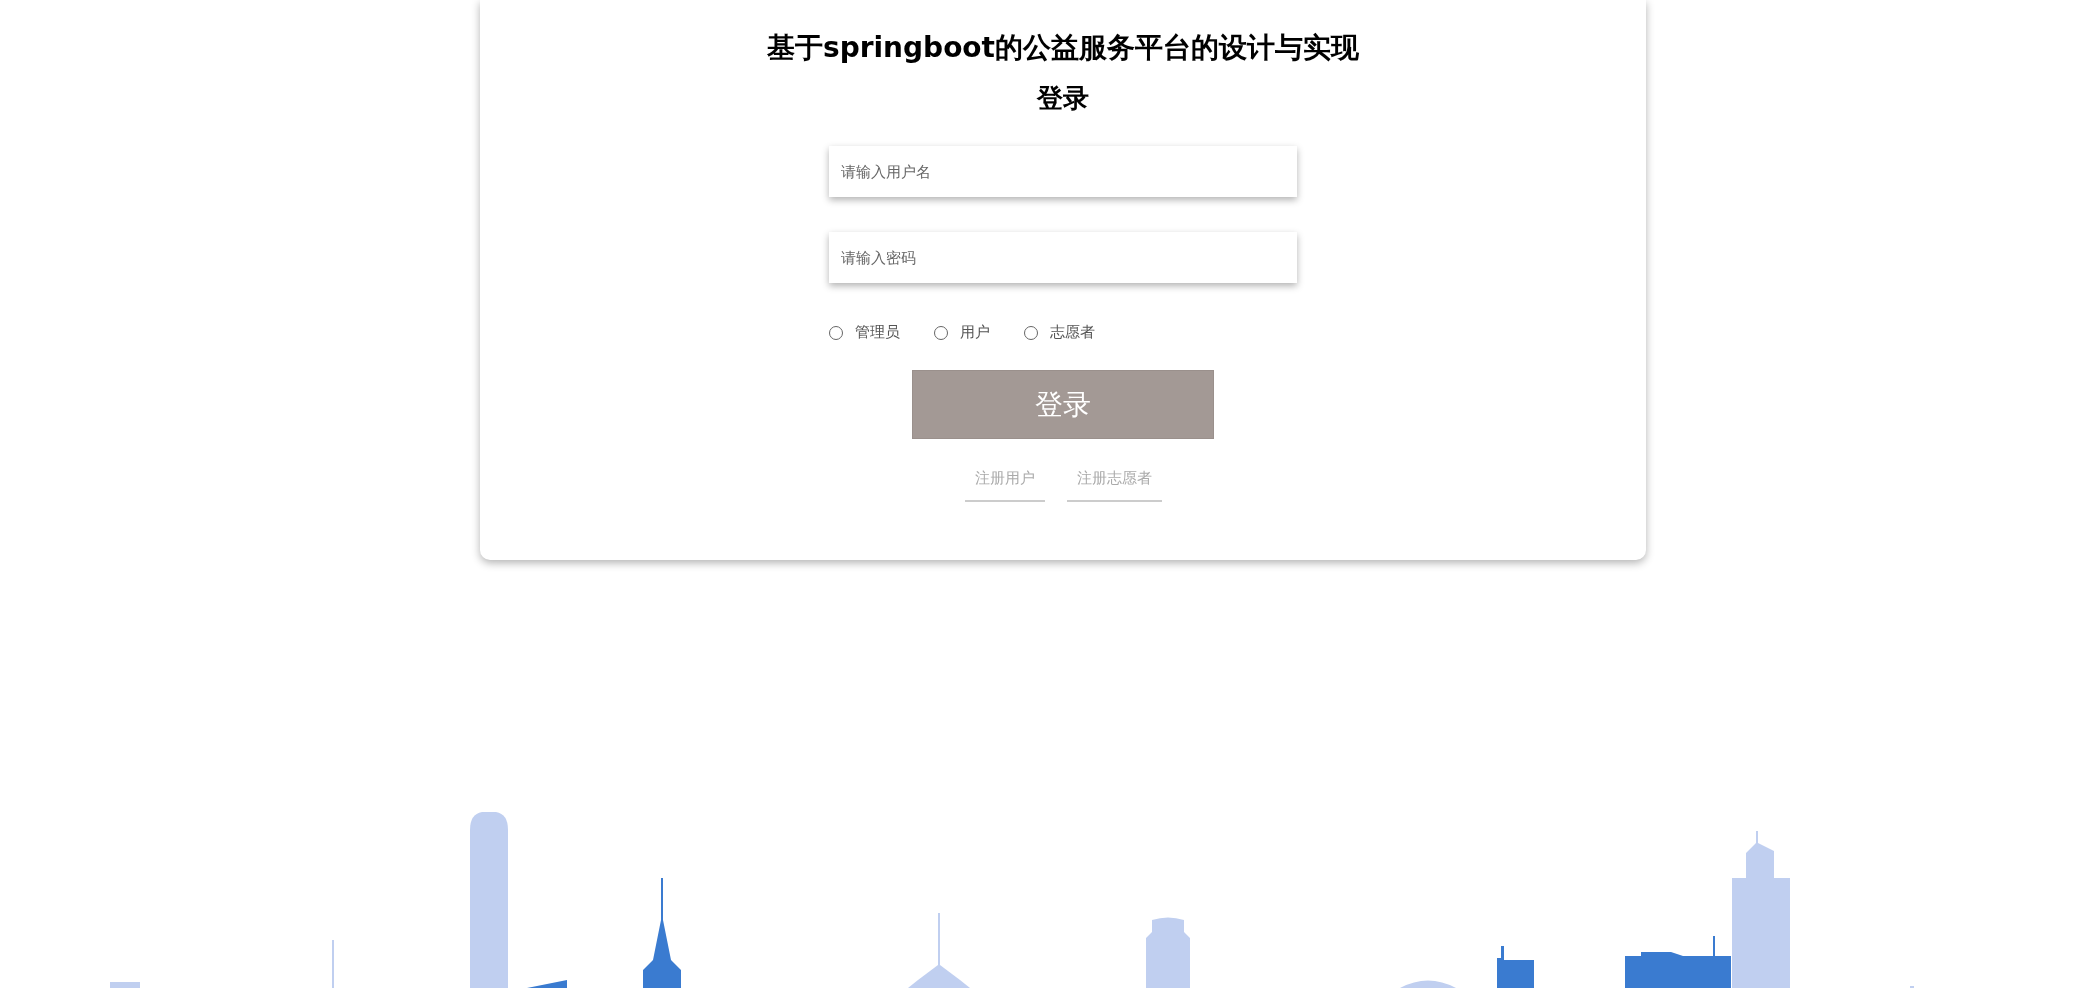 This screenshot has height=988, width=2087. I want to click on register-link: 注册用户, so click(1004, 483).